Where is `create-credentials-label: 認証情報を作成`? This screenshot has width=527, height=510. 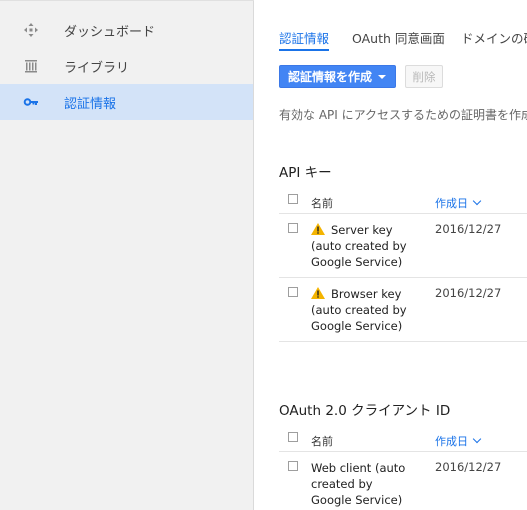 create-credentials-label: 認証情報を作成 is located at coordinates (330, 77).